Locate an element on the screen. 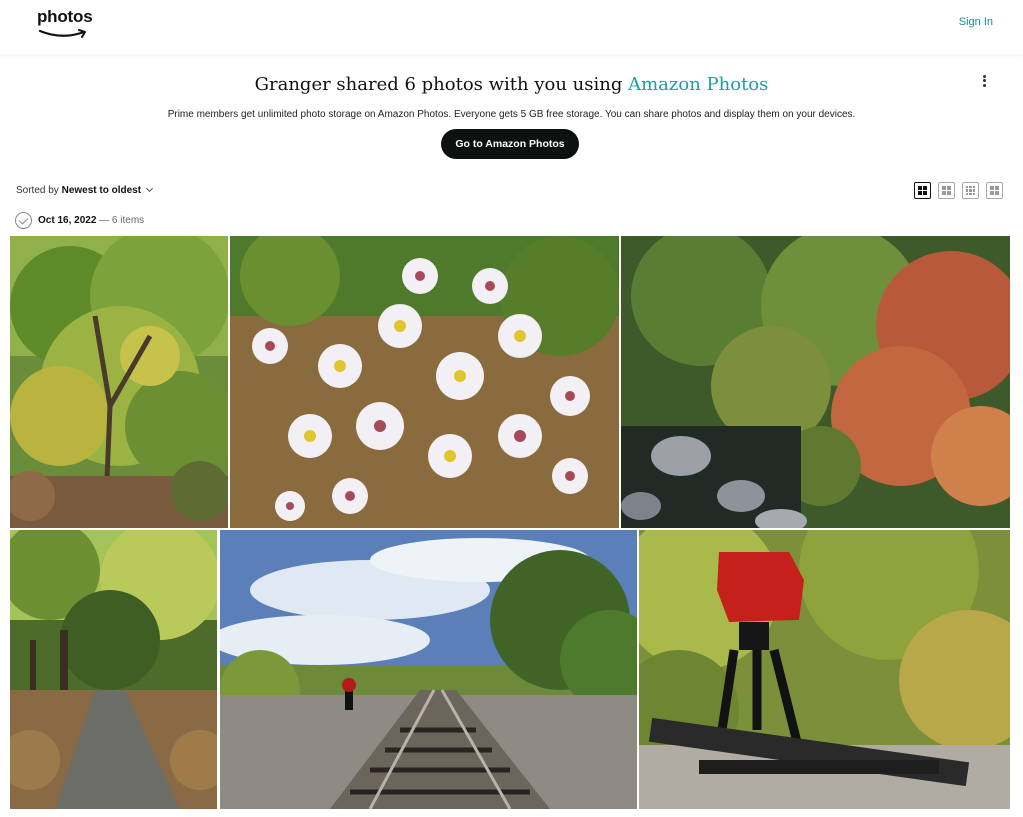  small-grid-icon is located at coordinates (946, 190).